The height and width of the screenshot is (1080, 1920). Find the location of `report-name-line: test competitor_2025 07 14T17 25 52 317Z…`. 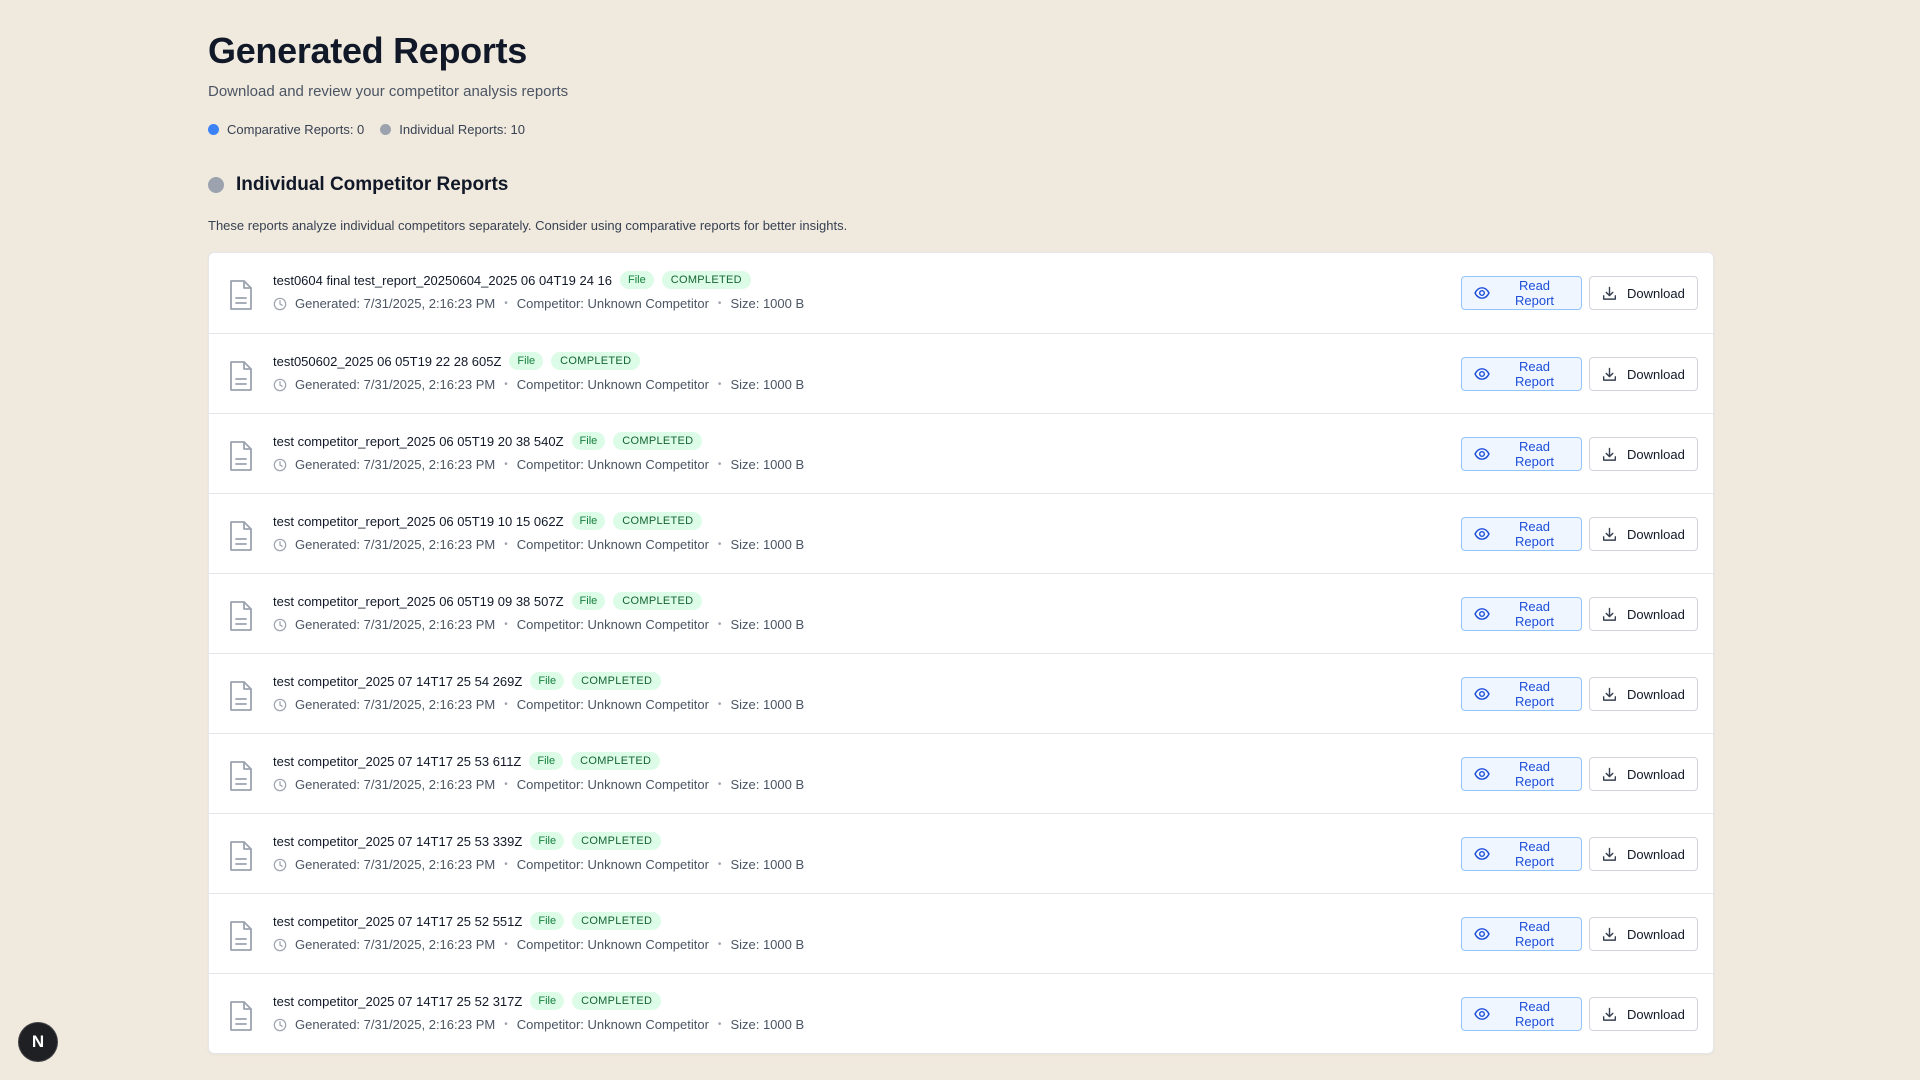

report-name-line: test competitor_2025 07 14T17 25 52 317Z… is located at coordinates (538, 1001).